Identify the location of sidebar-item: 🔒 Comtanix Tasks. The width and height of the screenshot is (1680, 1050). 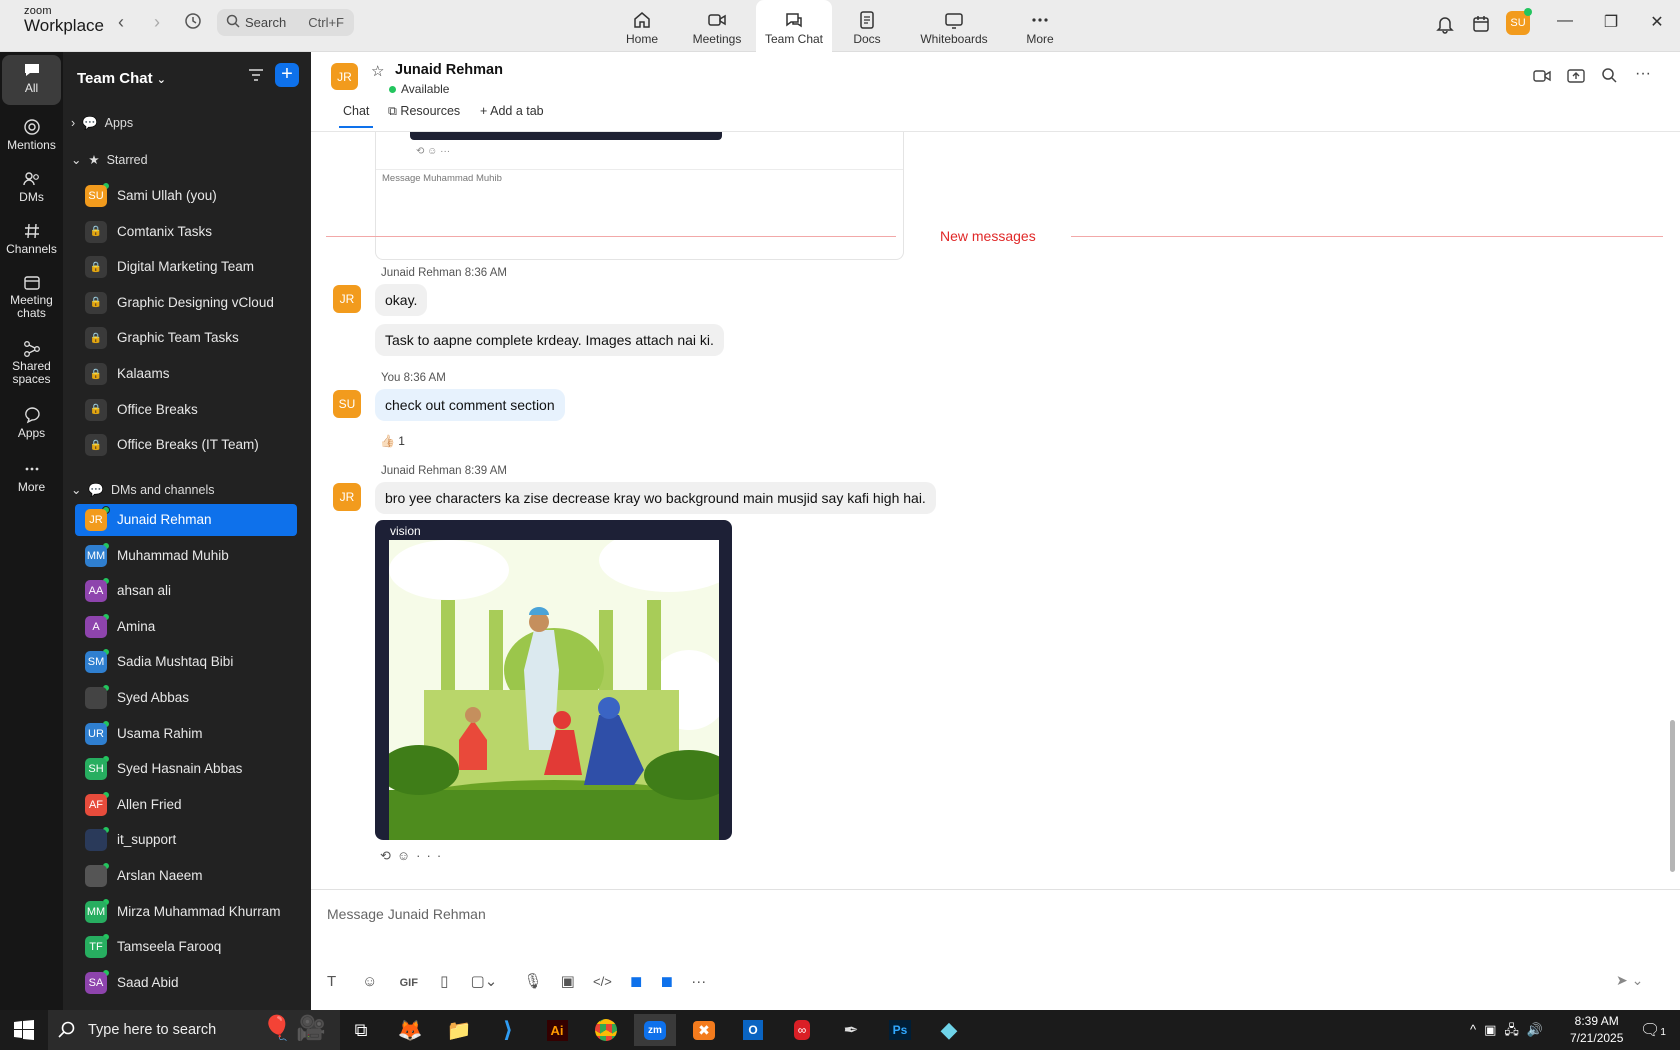
(186, 232).